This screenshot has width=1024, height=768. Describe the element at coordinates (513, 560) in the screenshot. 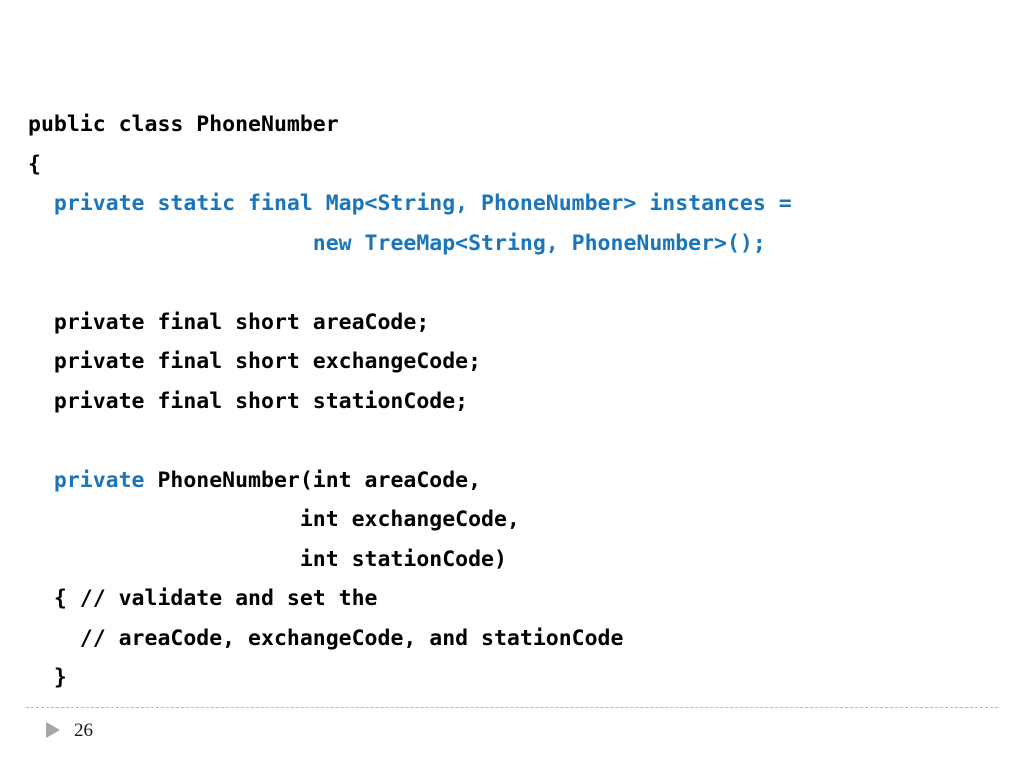

I see `code-line: int stationCode)` at that location.